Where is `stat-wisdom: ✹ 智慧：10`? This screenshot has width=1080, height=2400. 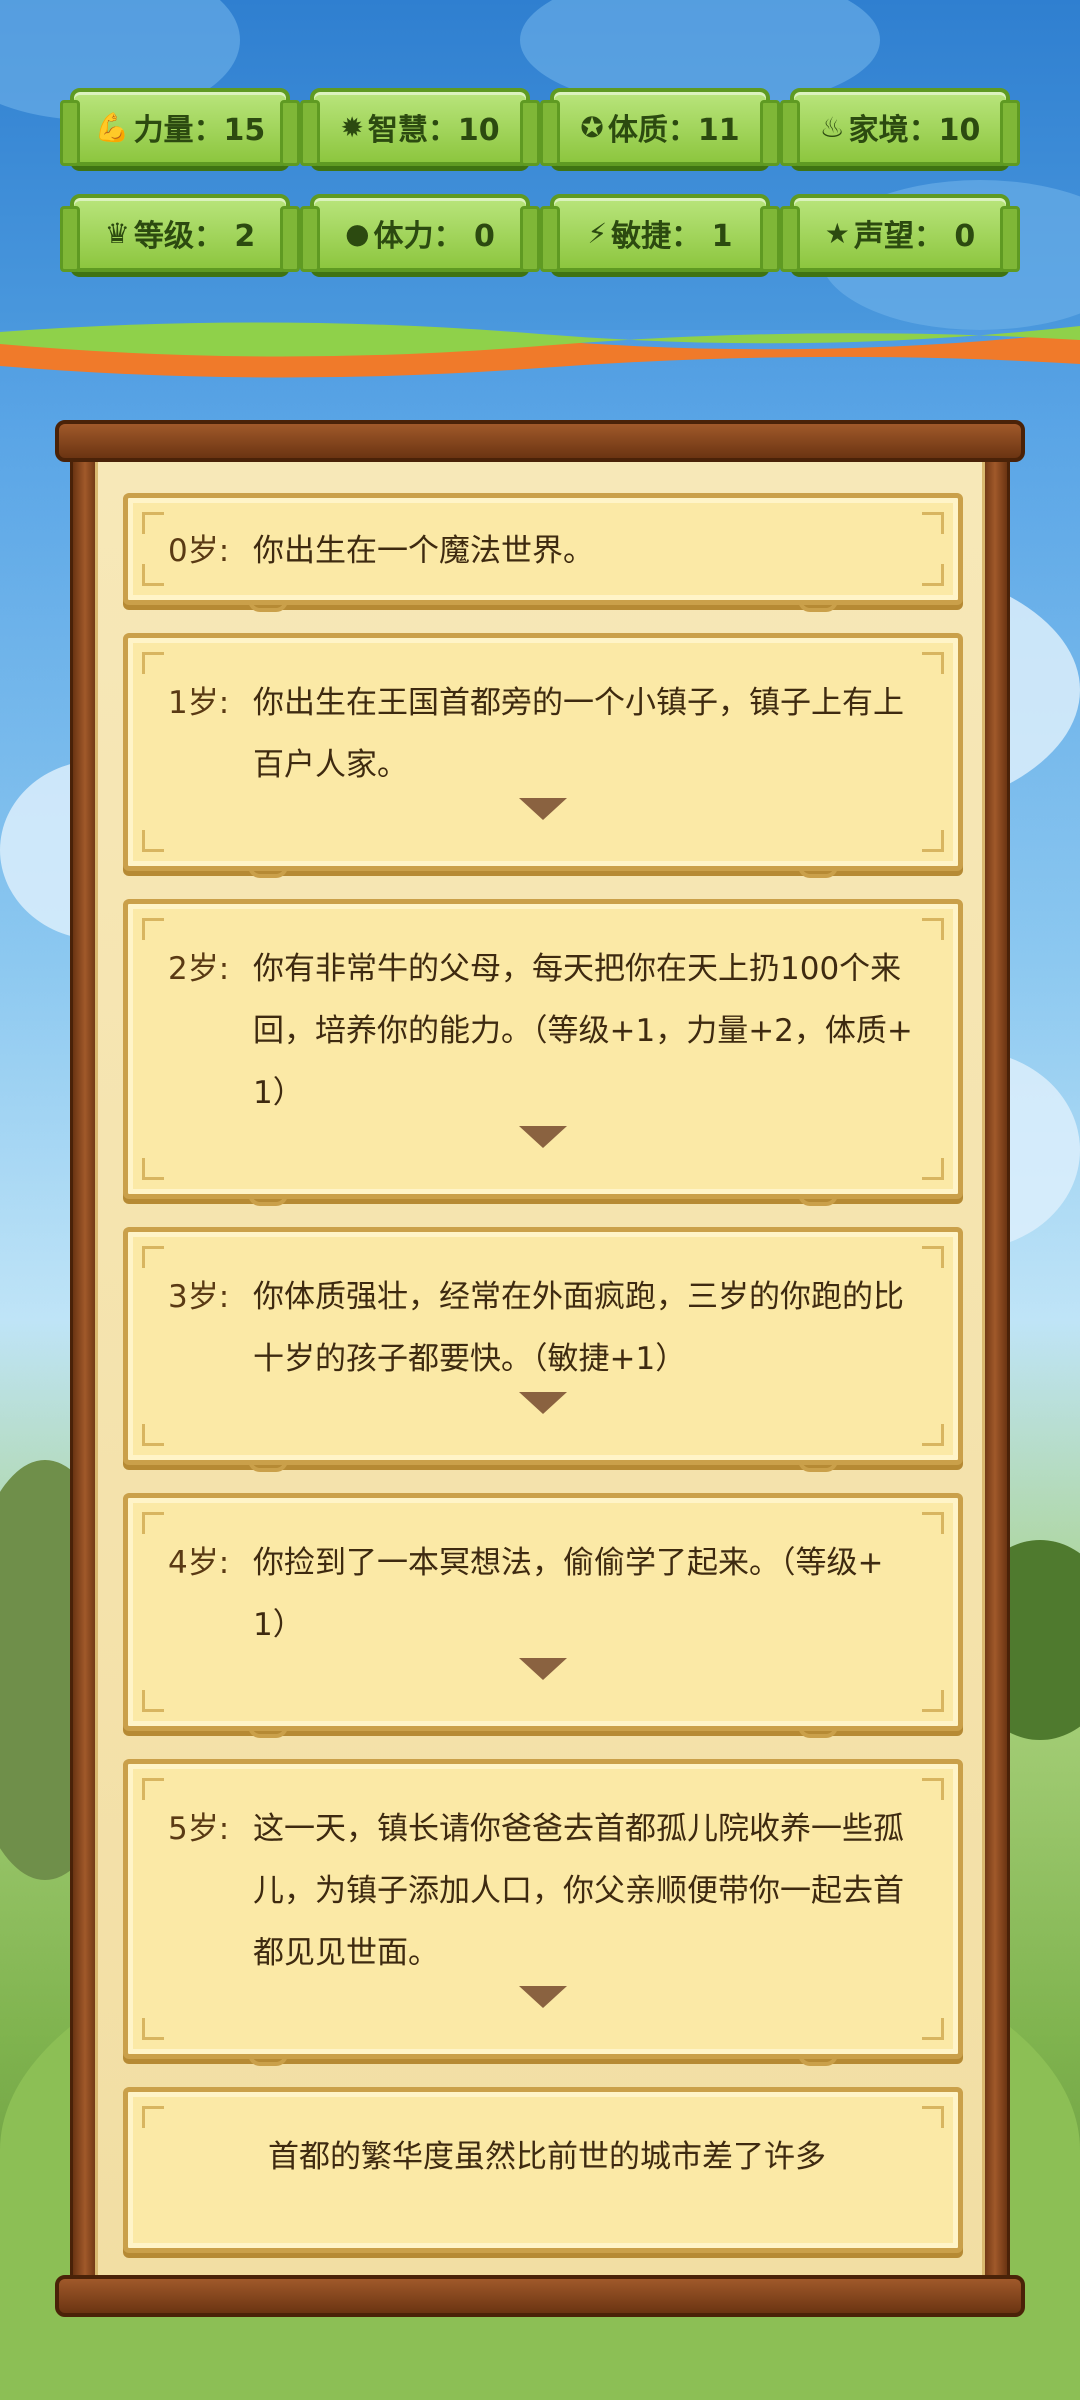 stat-wisdom: ✹ 智慧：10 is located at coordinates (420, 127).